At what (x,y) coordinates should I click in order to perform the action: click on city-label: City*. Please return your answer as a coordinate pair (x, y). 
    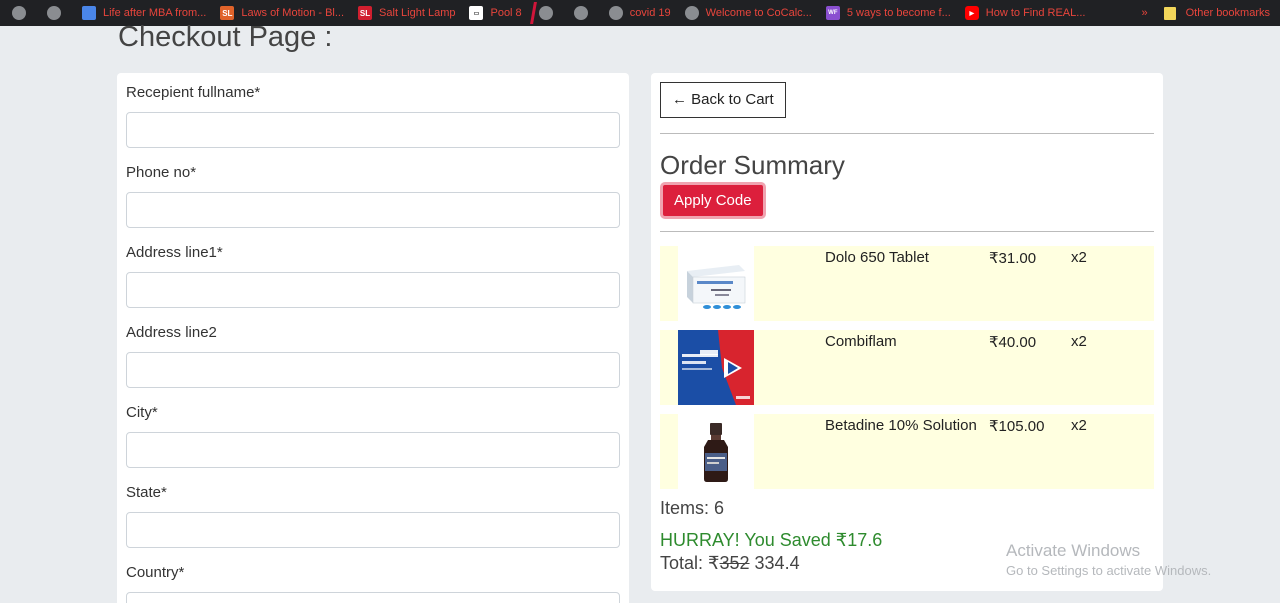
    Looking at the image, I should click on (142, 412).